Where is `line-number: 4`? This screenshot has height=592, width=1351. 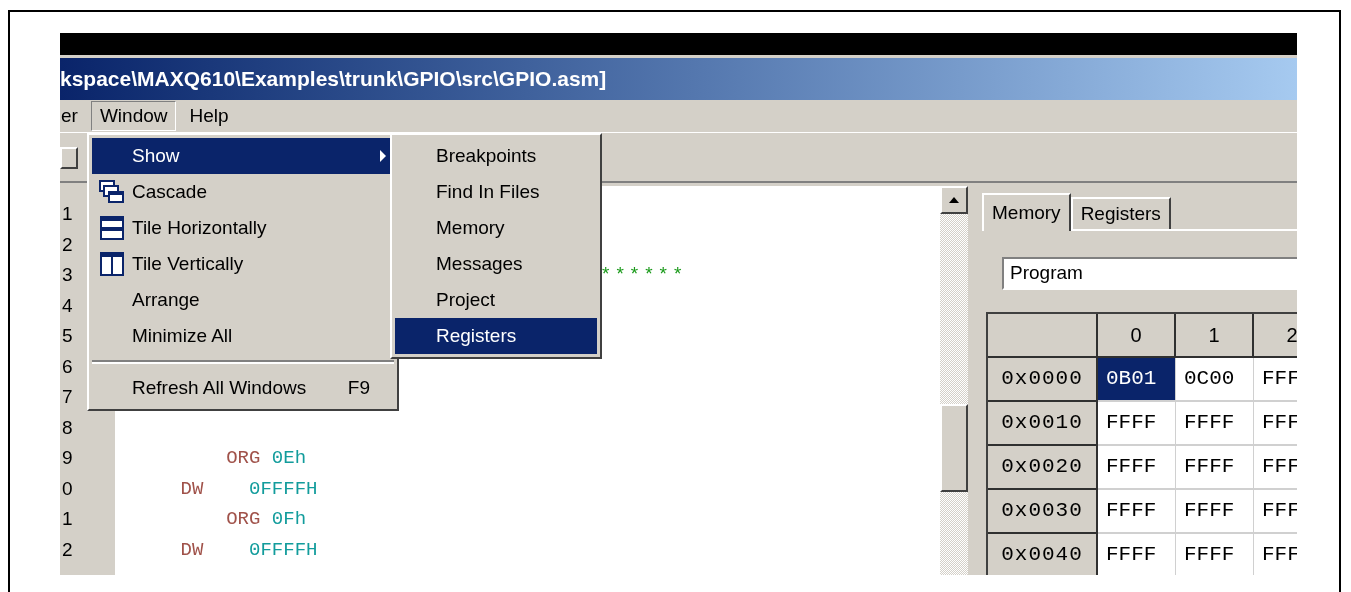
line-number: 4 is located at coordinates (67, 305).